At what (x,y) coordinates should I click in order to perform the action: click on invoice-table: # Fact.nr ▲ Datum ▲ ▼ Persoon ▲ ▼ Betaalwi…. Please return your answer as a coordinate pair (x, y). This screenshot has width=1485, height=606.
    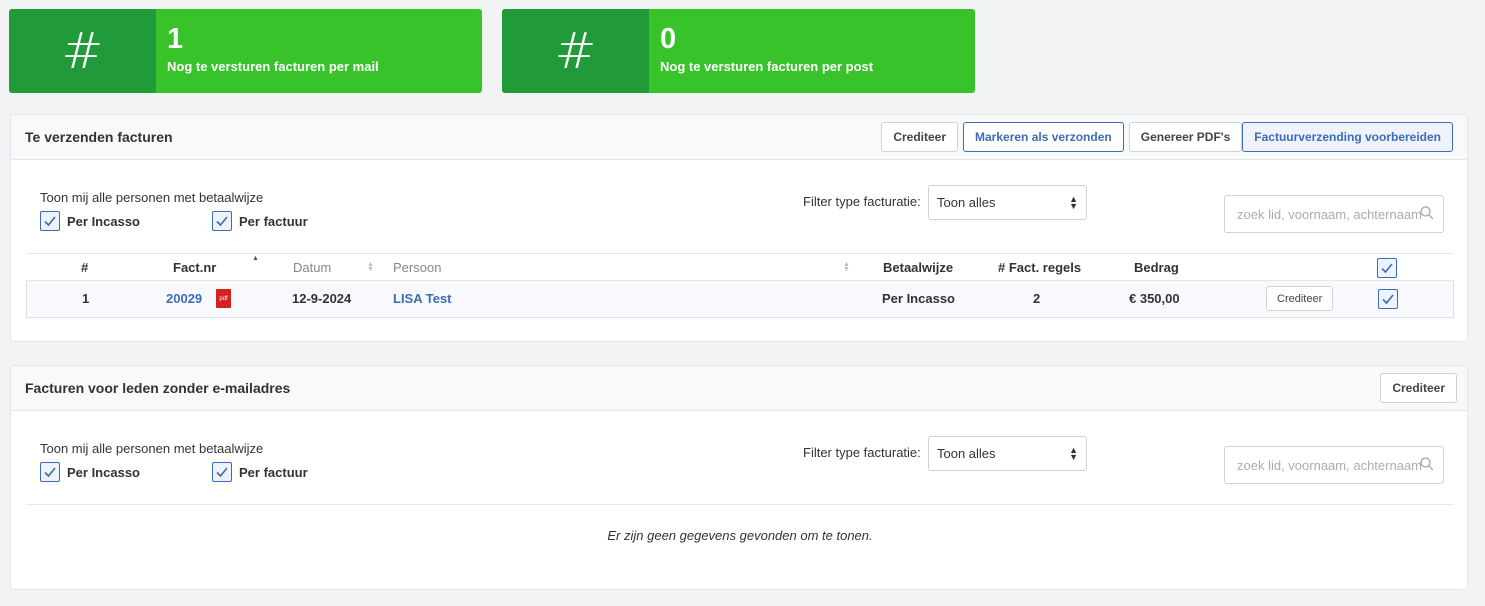
    Looking at the image, I should click on (740, 285).